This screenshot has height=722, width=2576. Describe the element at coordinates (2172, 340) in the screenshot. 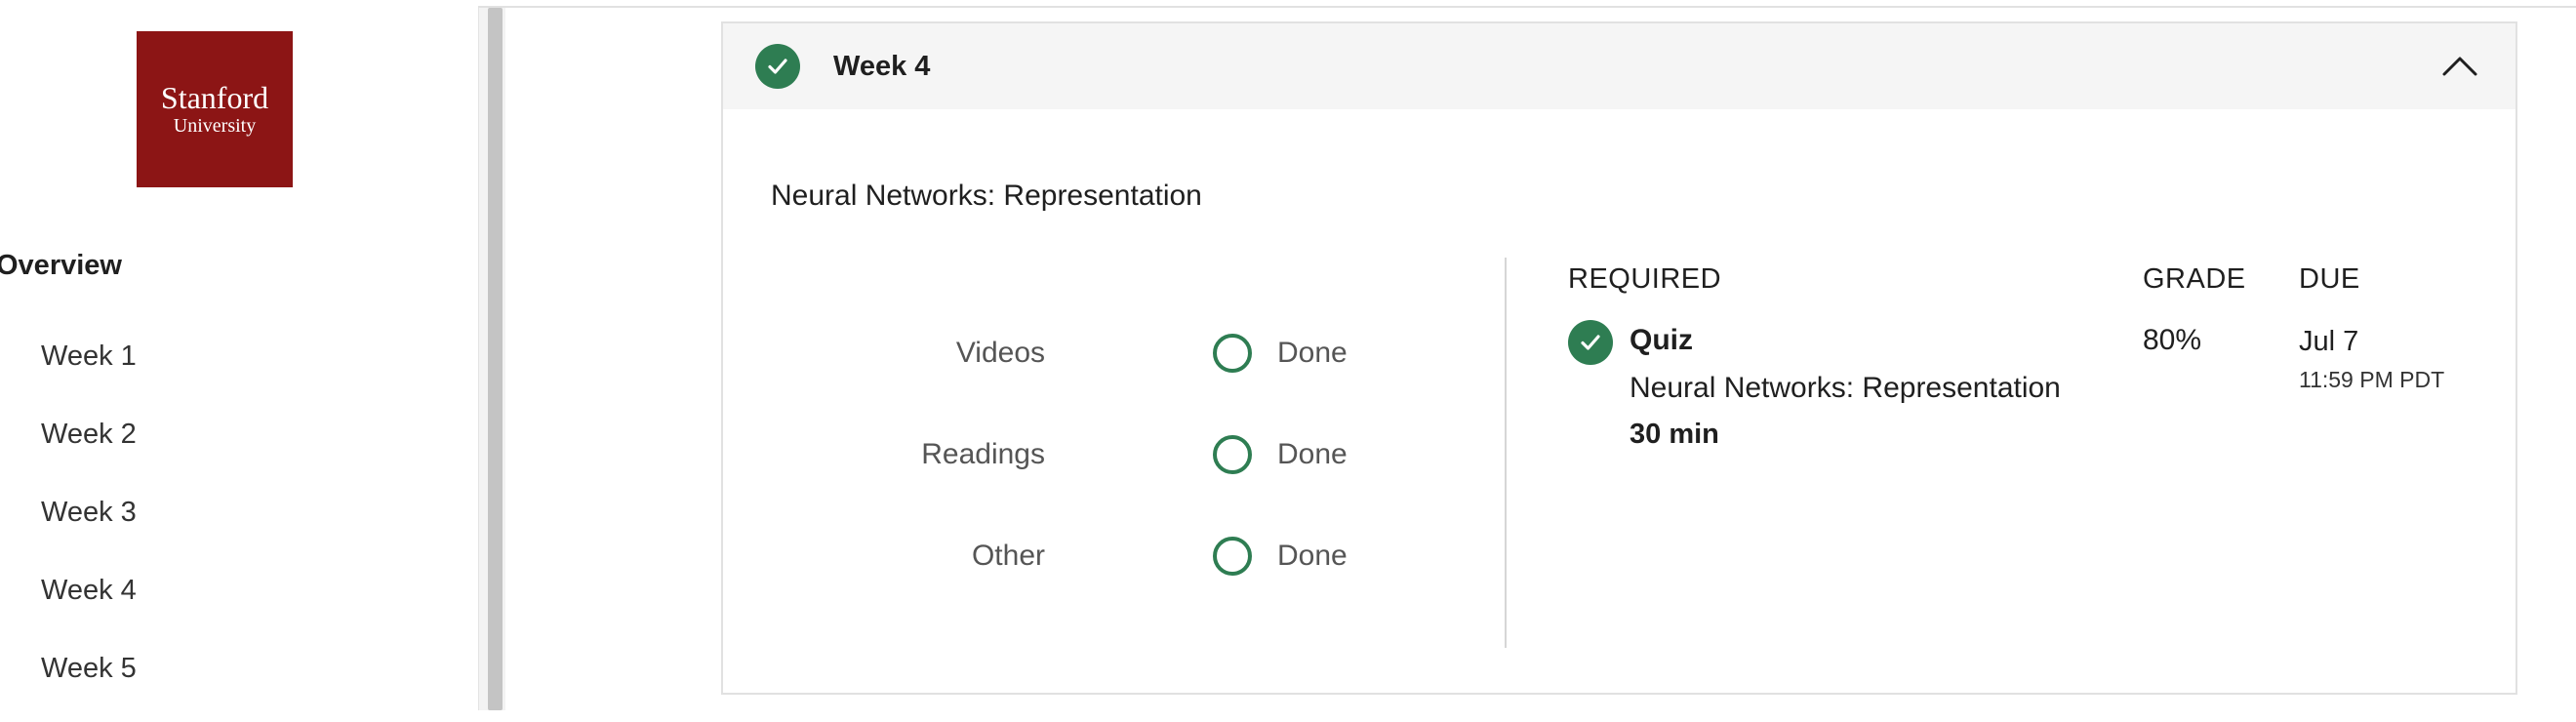

I see `quiz-grade: 80%` at that location.